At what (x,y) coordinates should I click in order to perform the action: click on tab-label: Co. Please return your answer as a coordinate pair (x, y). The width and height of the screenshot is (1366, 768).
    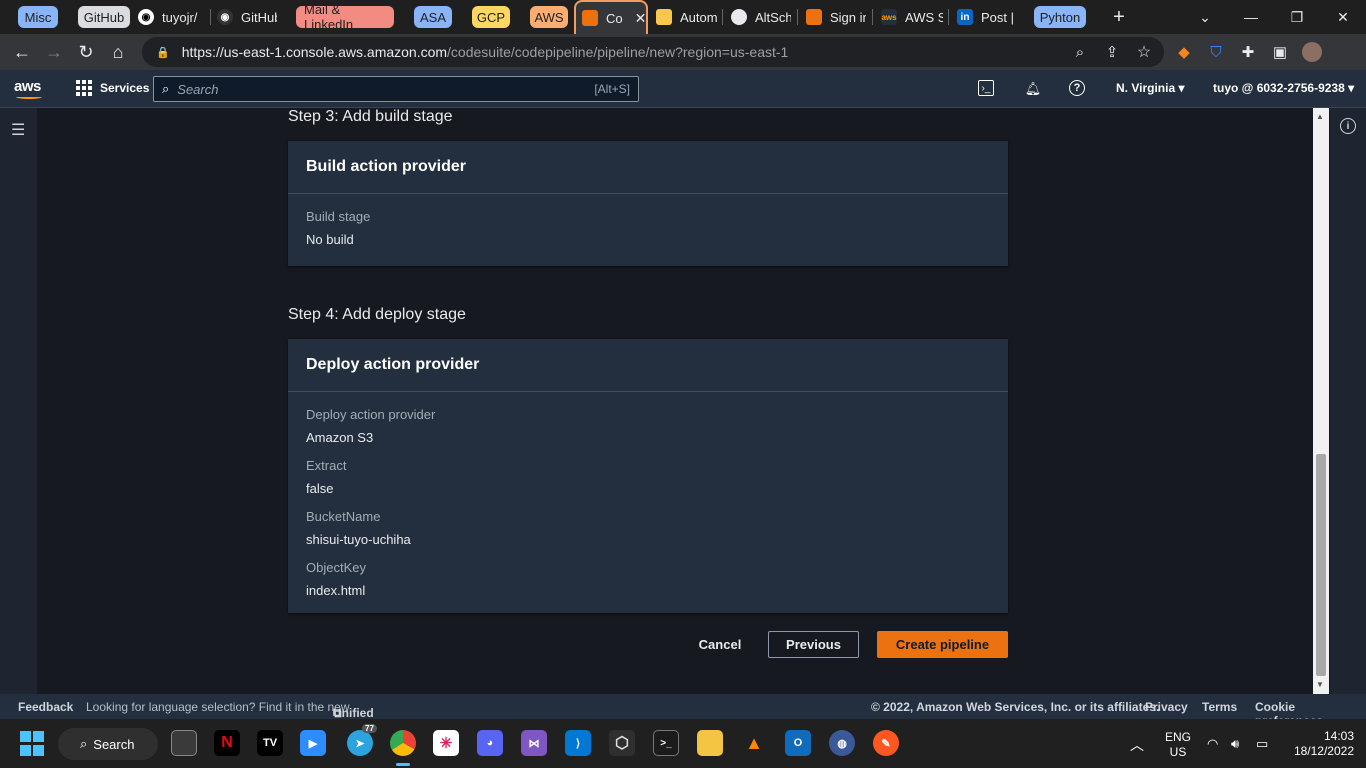
    Looking at the image, I should click on (614, 18).